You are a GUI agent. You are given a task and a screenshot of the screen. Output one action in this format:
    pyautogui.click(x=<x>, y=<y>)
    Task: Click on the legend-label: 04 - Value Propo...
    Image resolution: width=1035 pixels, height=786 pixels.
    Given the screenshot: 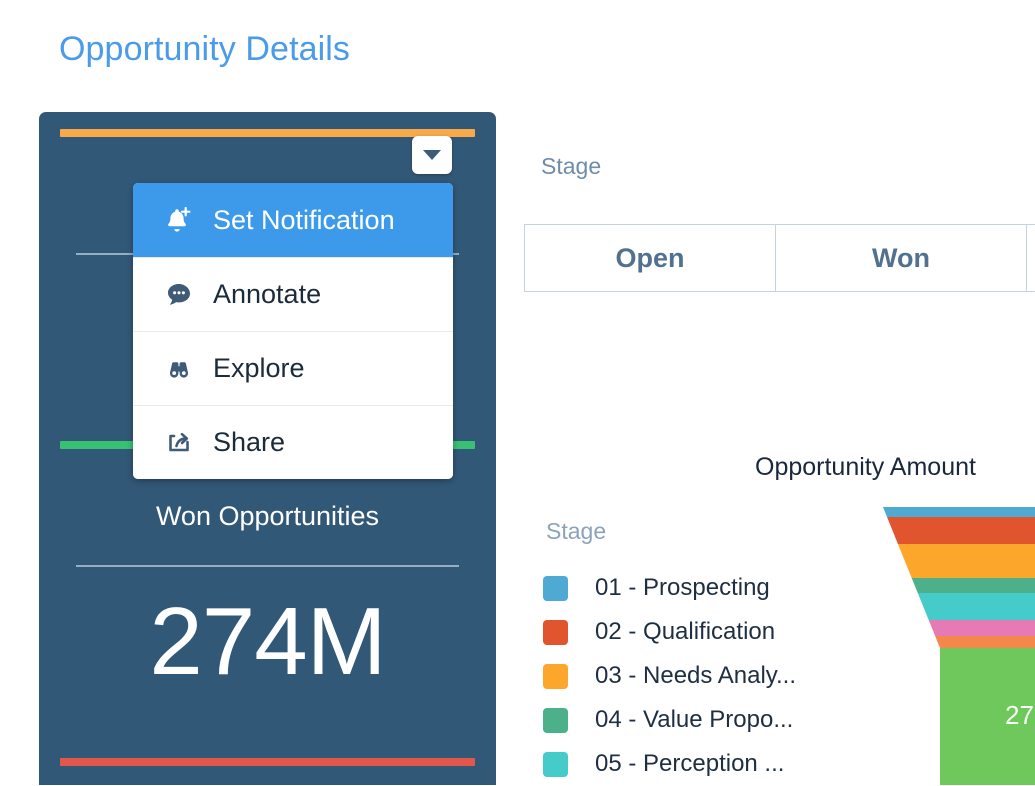 What is the action you would take?
    pyautogui.click(x=694, y=719)
    